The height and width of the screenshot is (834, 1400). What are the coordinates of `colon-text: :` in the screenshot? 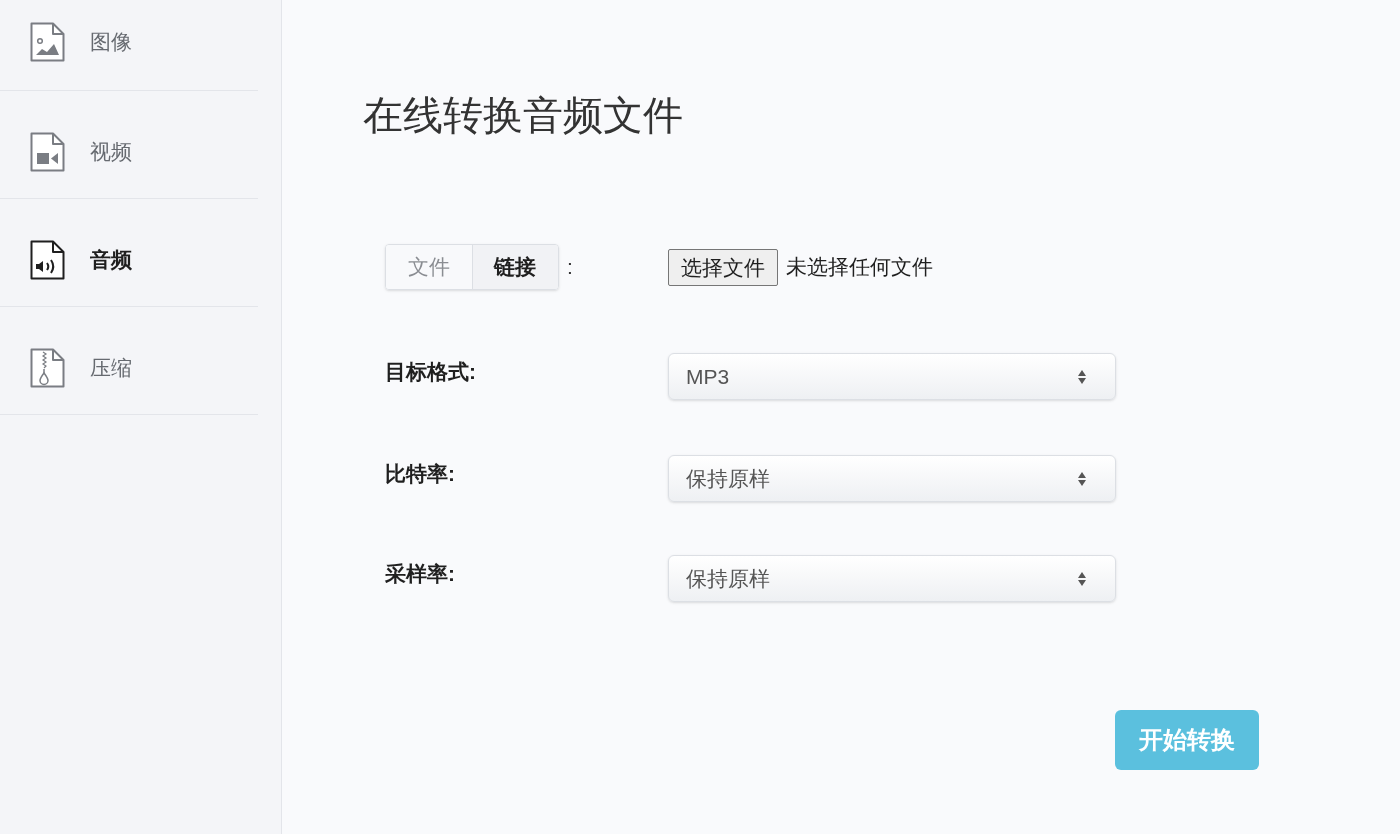 It's located at (570, 267).